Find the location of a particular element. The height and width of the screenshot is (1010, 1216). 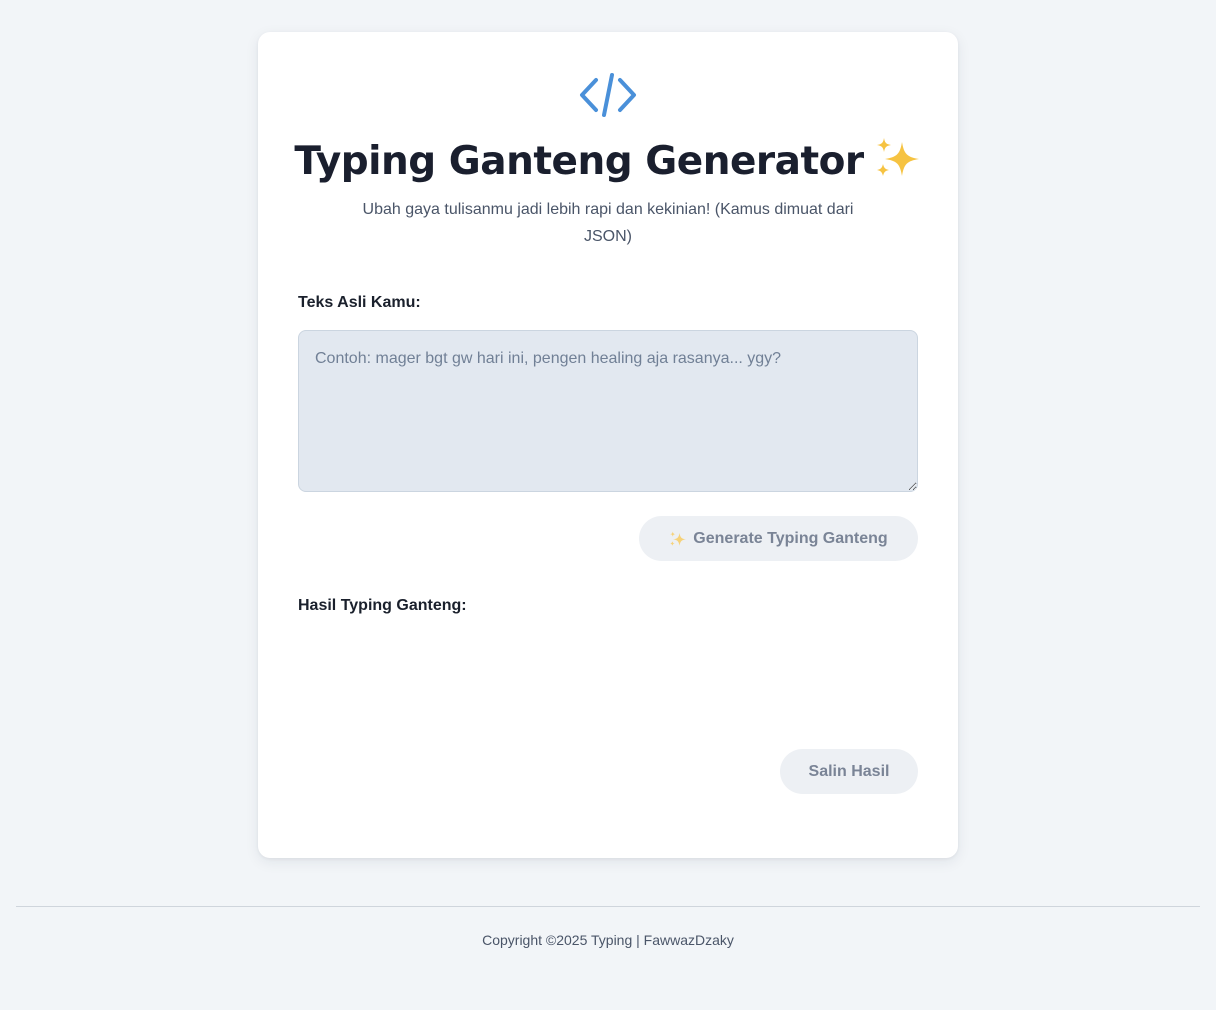

copy-result-button: Salin Hasil is located at coordinates (849, 771).